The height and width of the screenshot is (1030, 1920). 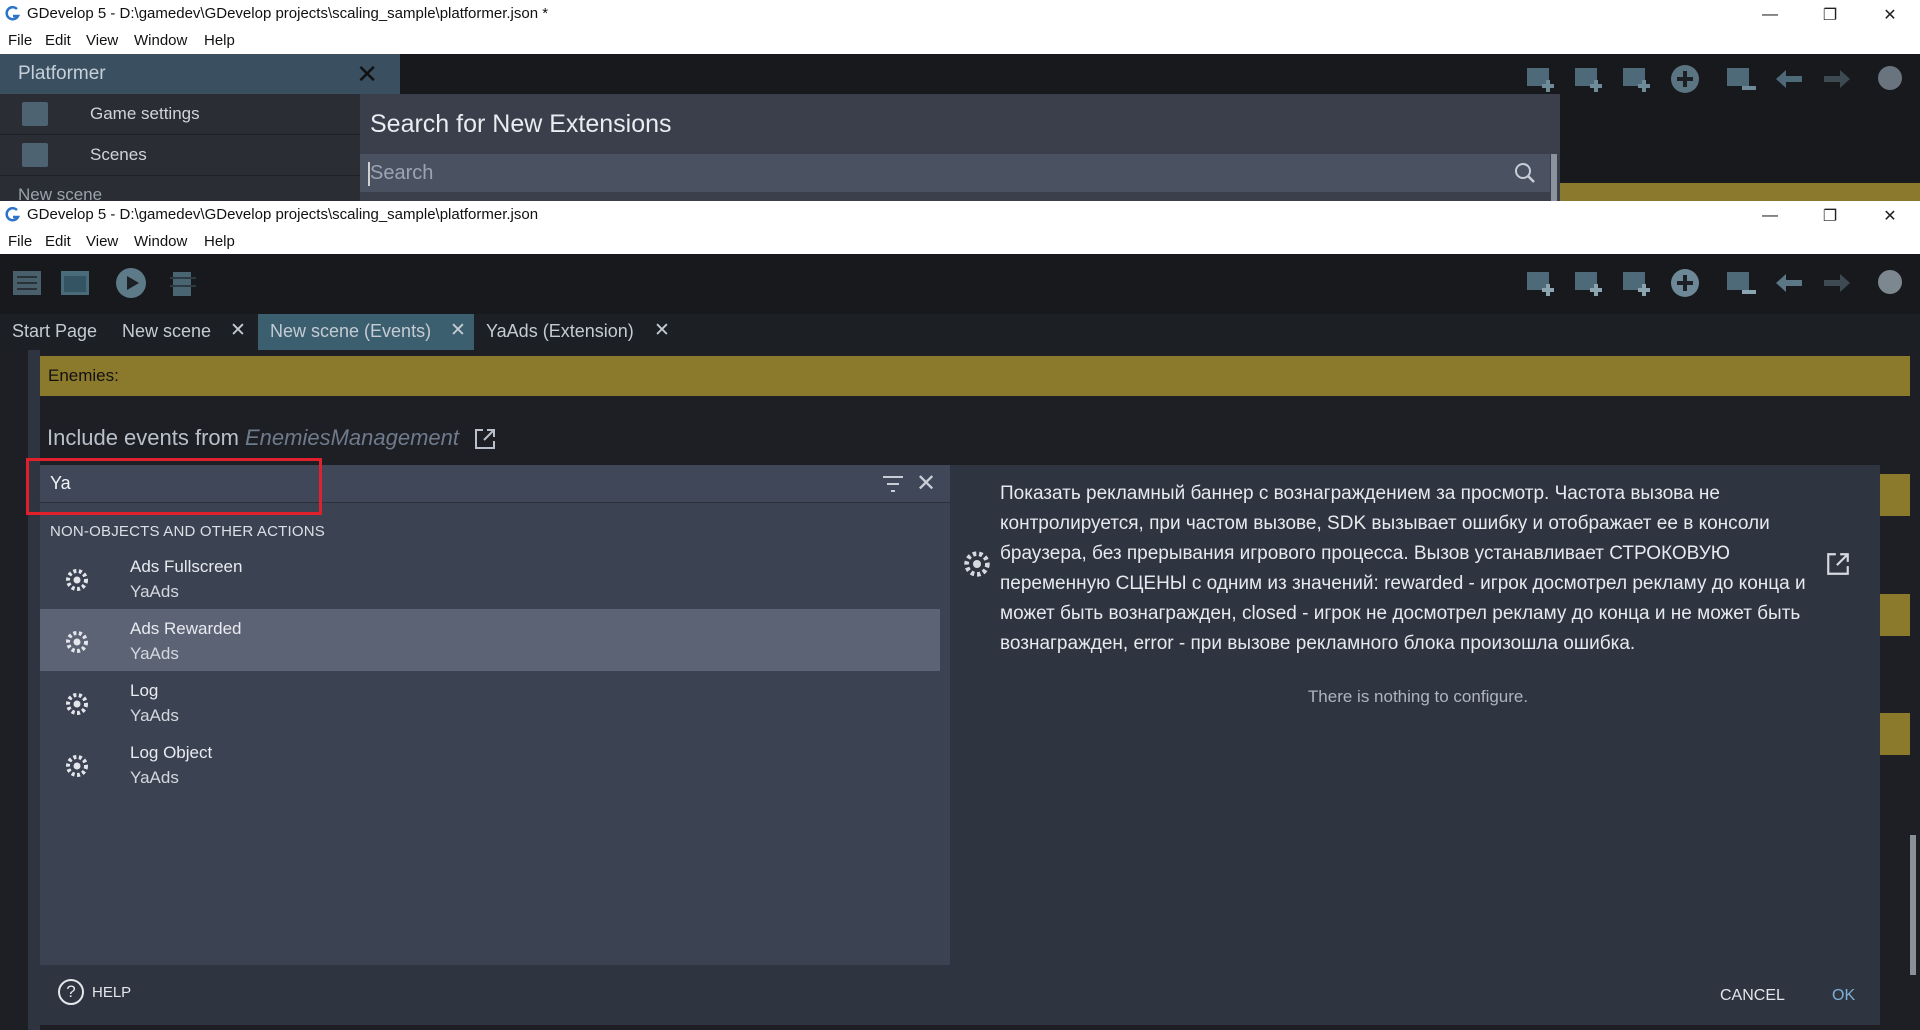 I want to click on project-manager-icon, so click(x=27, y=283).